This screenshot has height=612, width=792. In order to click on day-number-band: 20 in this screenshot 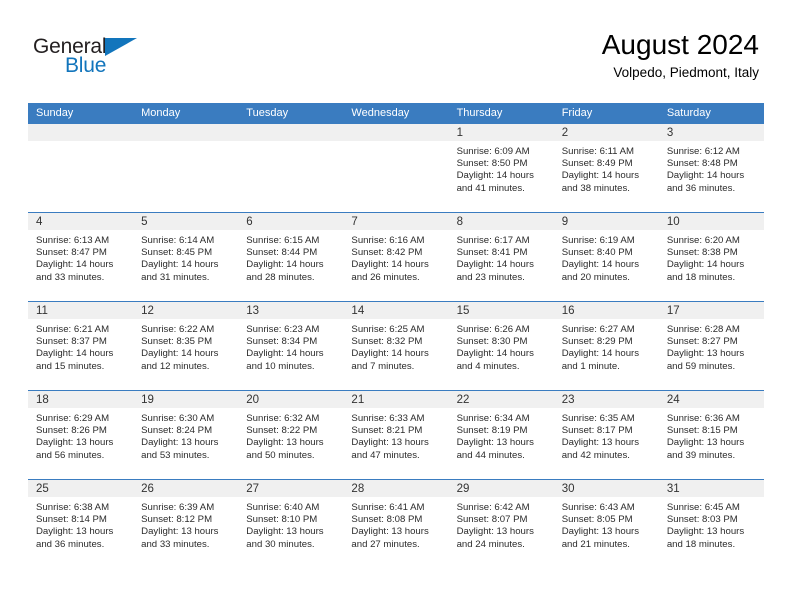, I will do `click(291, 400)`.